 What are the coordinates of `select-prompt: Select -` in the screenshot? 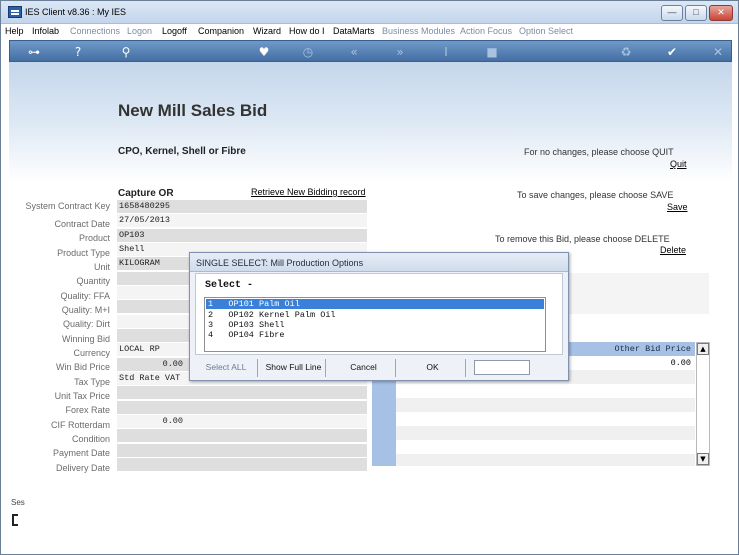 It's located at (229, 285).